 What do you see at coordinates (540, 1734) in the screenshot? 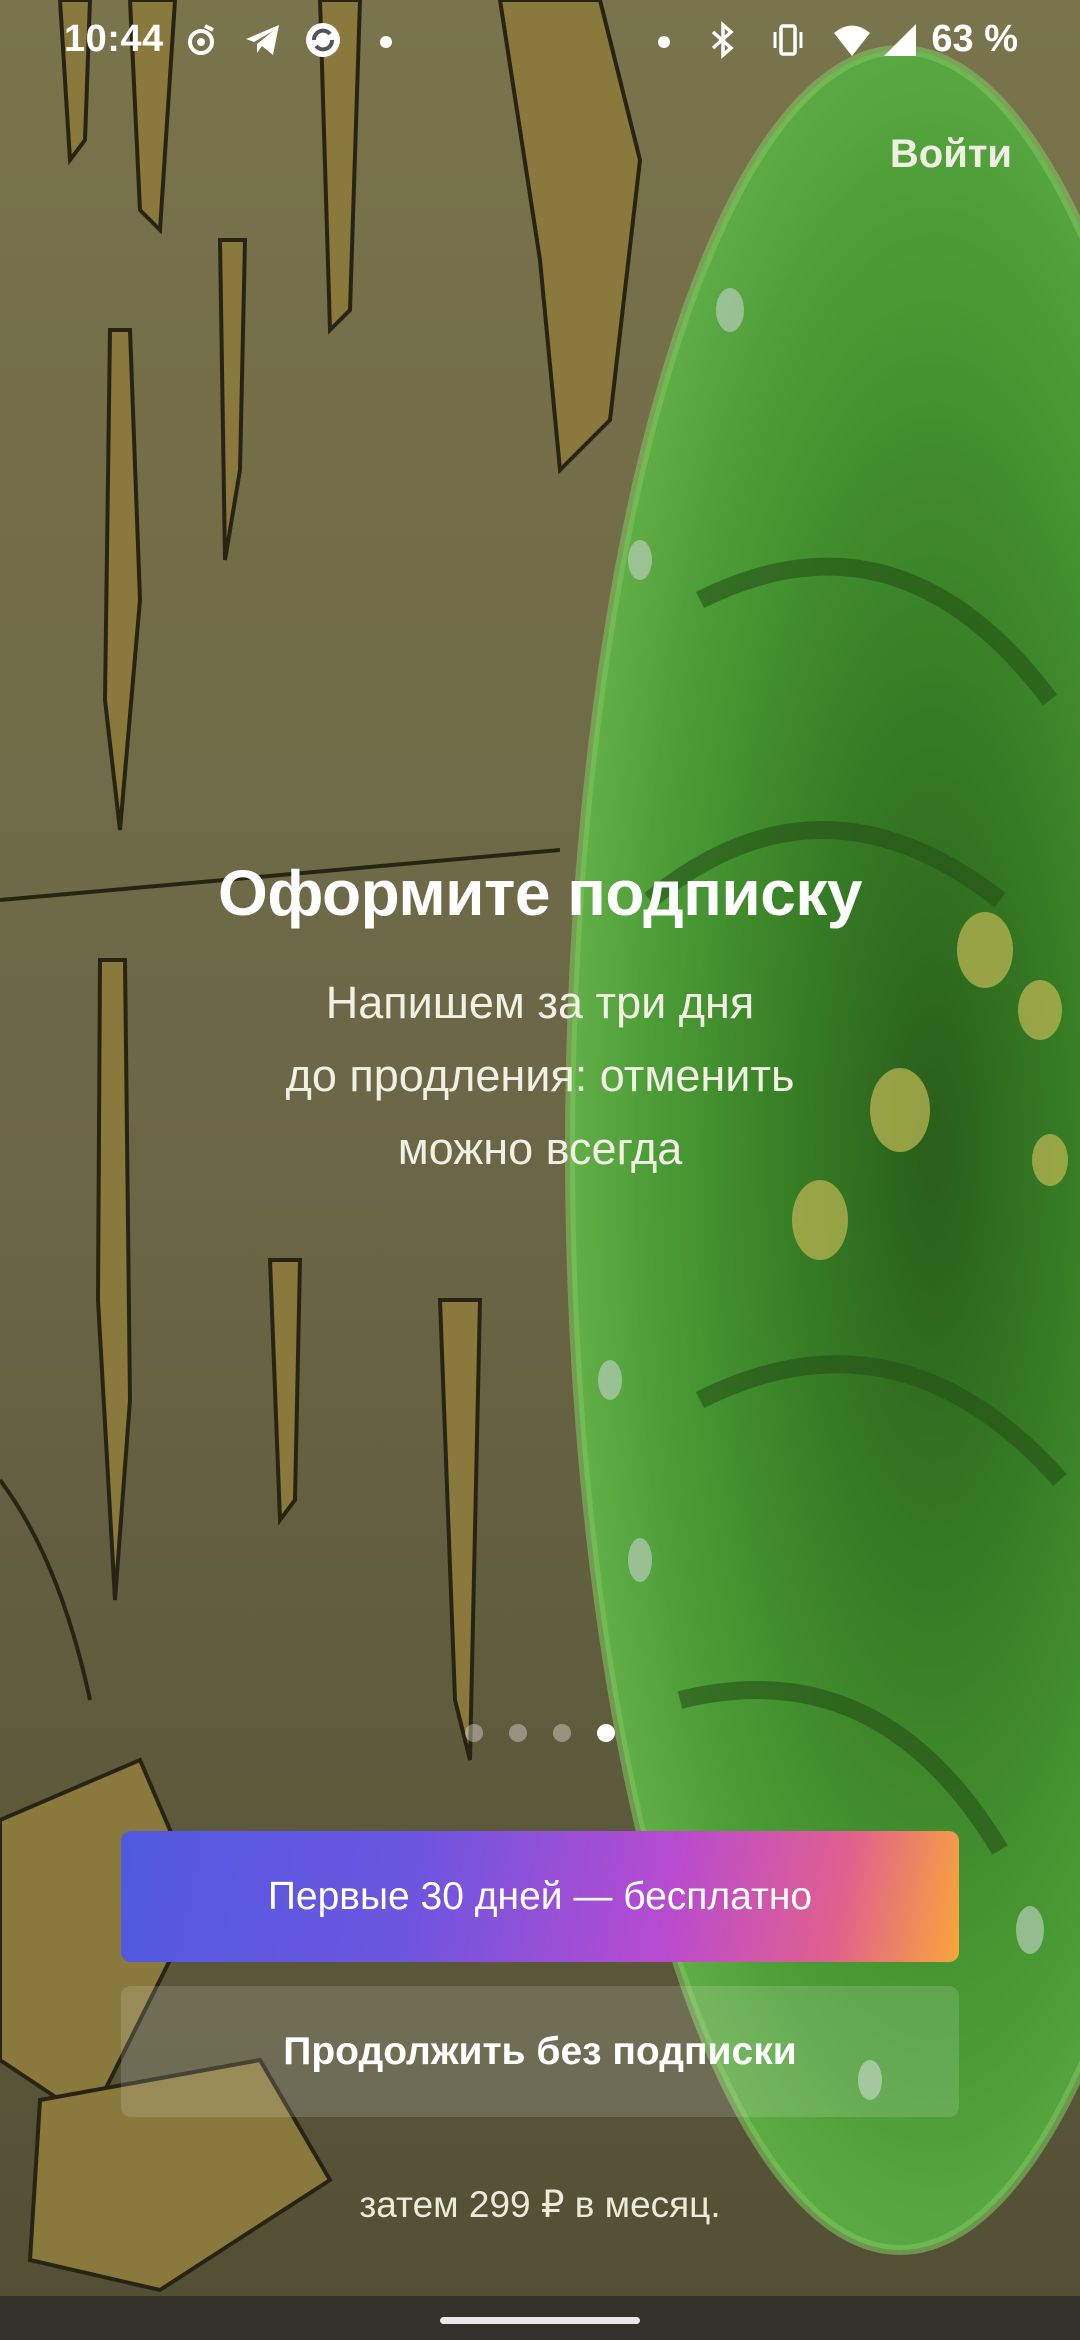
I see `page-indicator` at bounding box center [540, 1734].